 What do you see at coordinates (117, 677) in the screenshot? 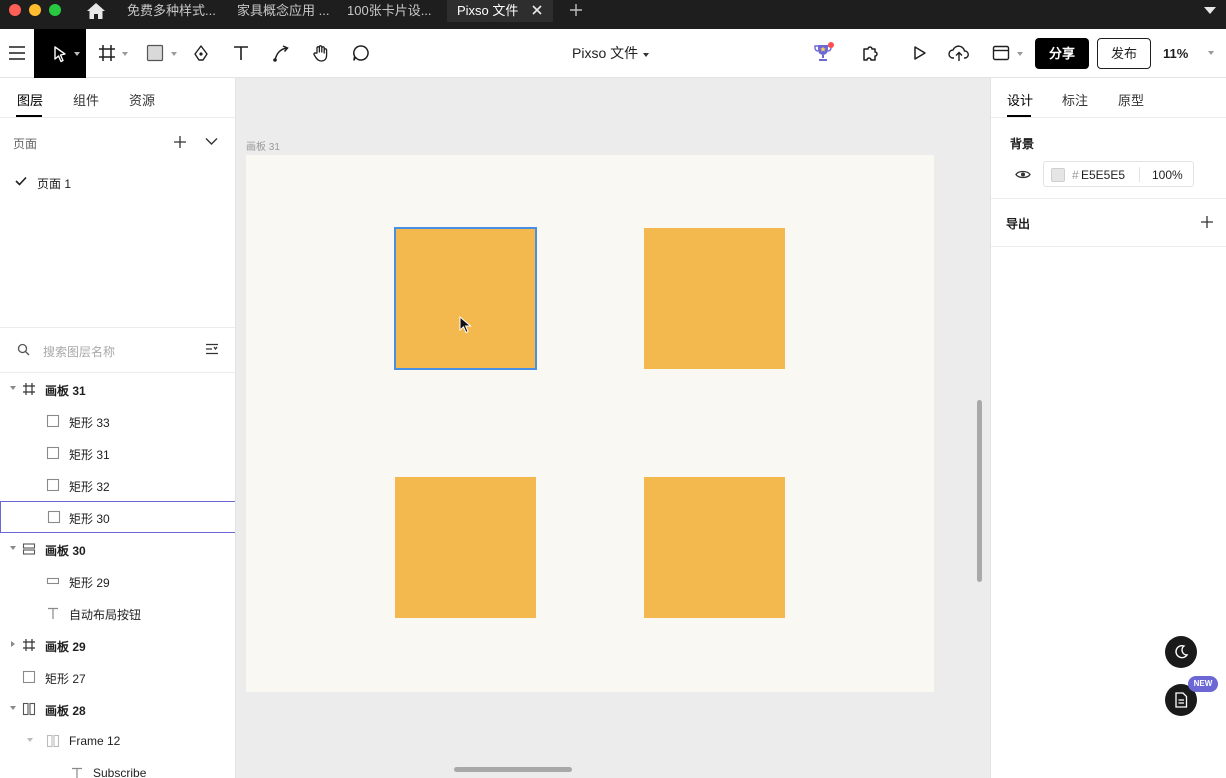
I see `layer-row: 矩形 27` at bounding box center [117, 677].